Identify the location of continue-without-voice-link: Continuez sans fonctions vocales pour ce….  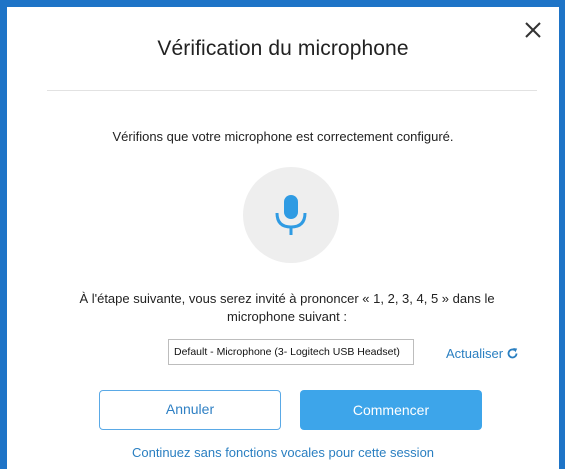
(283, 452).